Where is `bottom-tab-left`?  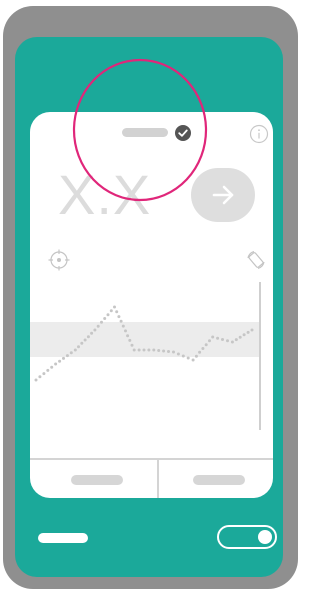
bottom-tab-left is located at coordinates (97, 480).